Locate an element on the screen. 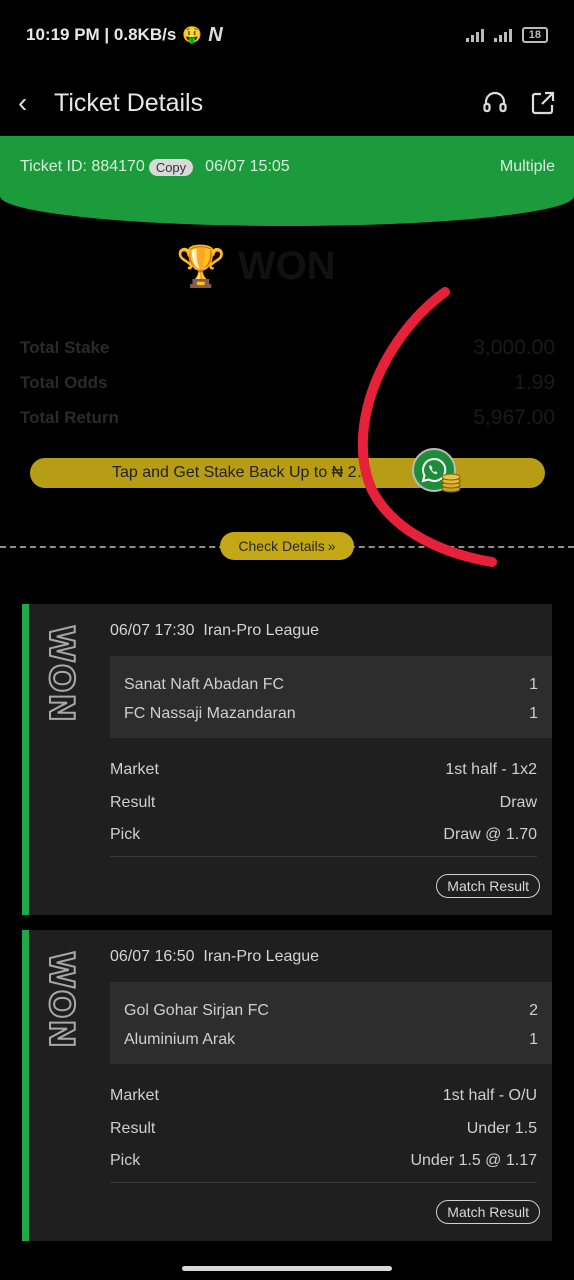 The width and height of the screenshot is (574, 1280). signal-icon is located at coordinates (474, 35).